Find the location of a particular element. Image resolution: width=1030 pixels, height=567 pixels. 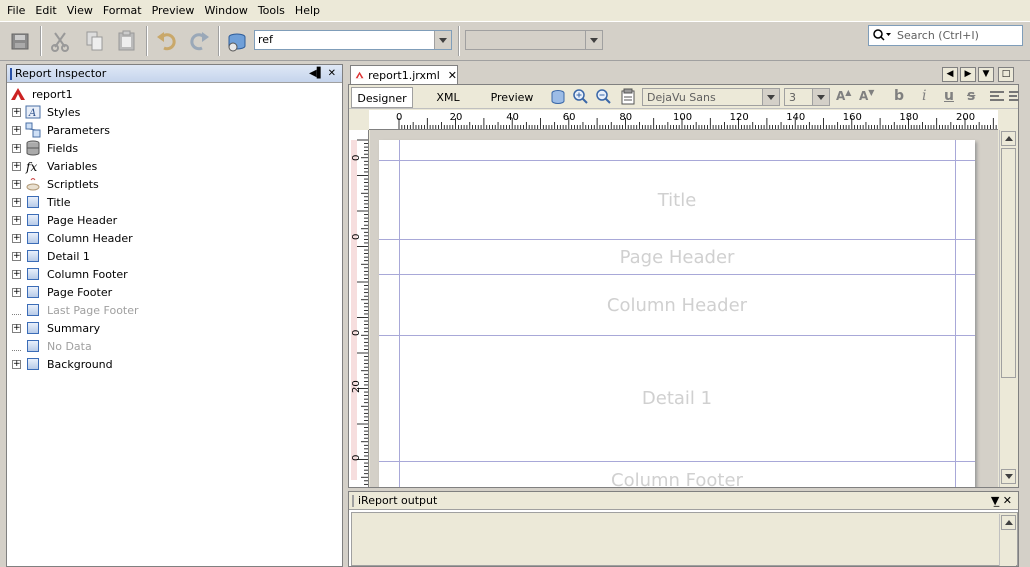

save-all-button is located at coordinates (21, 41).